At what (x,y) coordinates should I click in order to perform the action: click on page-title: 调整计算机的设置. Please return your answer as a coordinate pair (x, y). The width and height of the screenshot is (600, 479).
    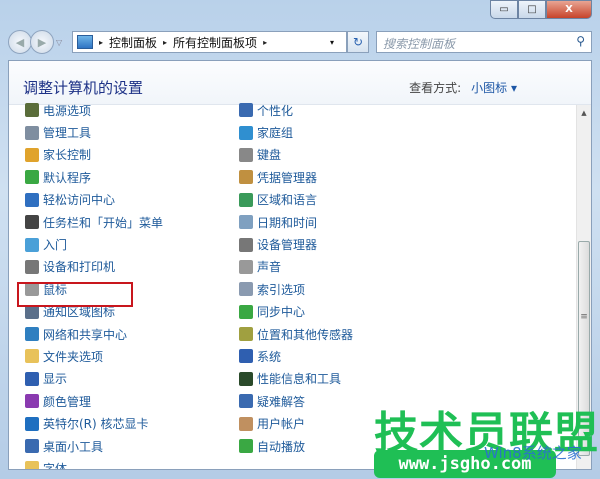
    Looking at the image, I should click on (83, 88).